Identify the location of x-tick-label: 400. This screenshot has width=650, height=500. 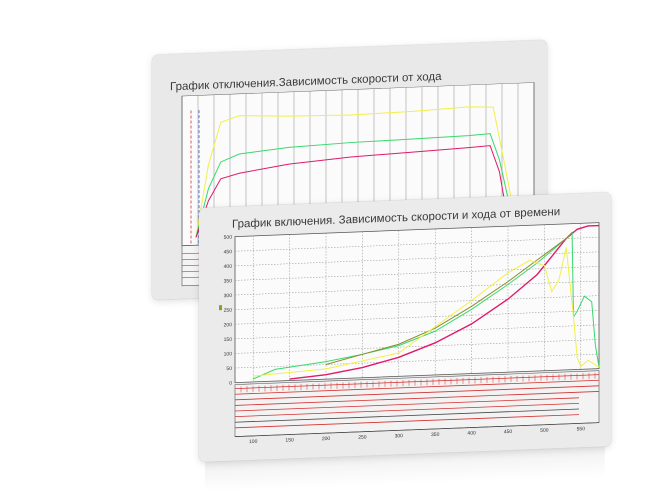
(471, 433).